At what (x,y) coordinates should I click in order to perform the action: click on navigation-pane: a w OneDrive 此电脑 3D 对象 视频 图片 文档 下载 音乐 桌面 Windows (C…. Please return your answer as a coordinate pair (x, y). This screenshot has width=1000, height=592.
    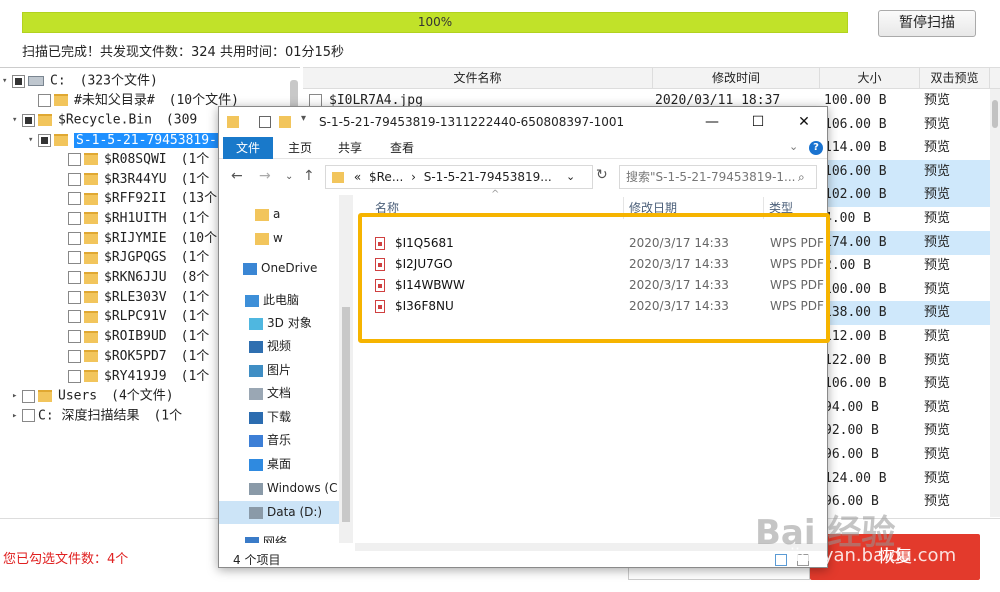
    Looking at the image, I should click on (287, 369).